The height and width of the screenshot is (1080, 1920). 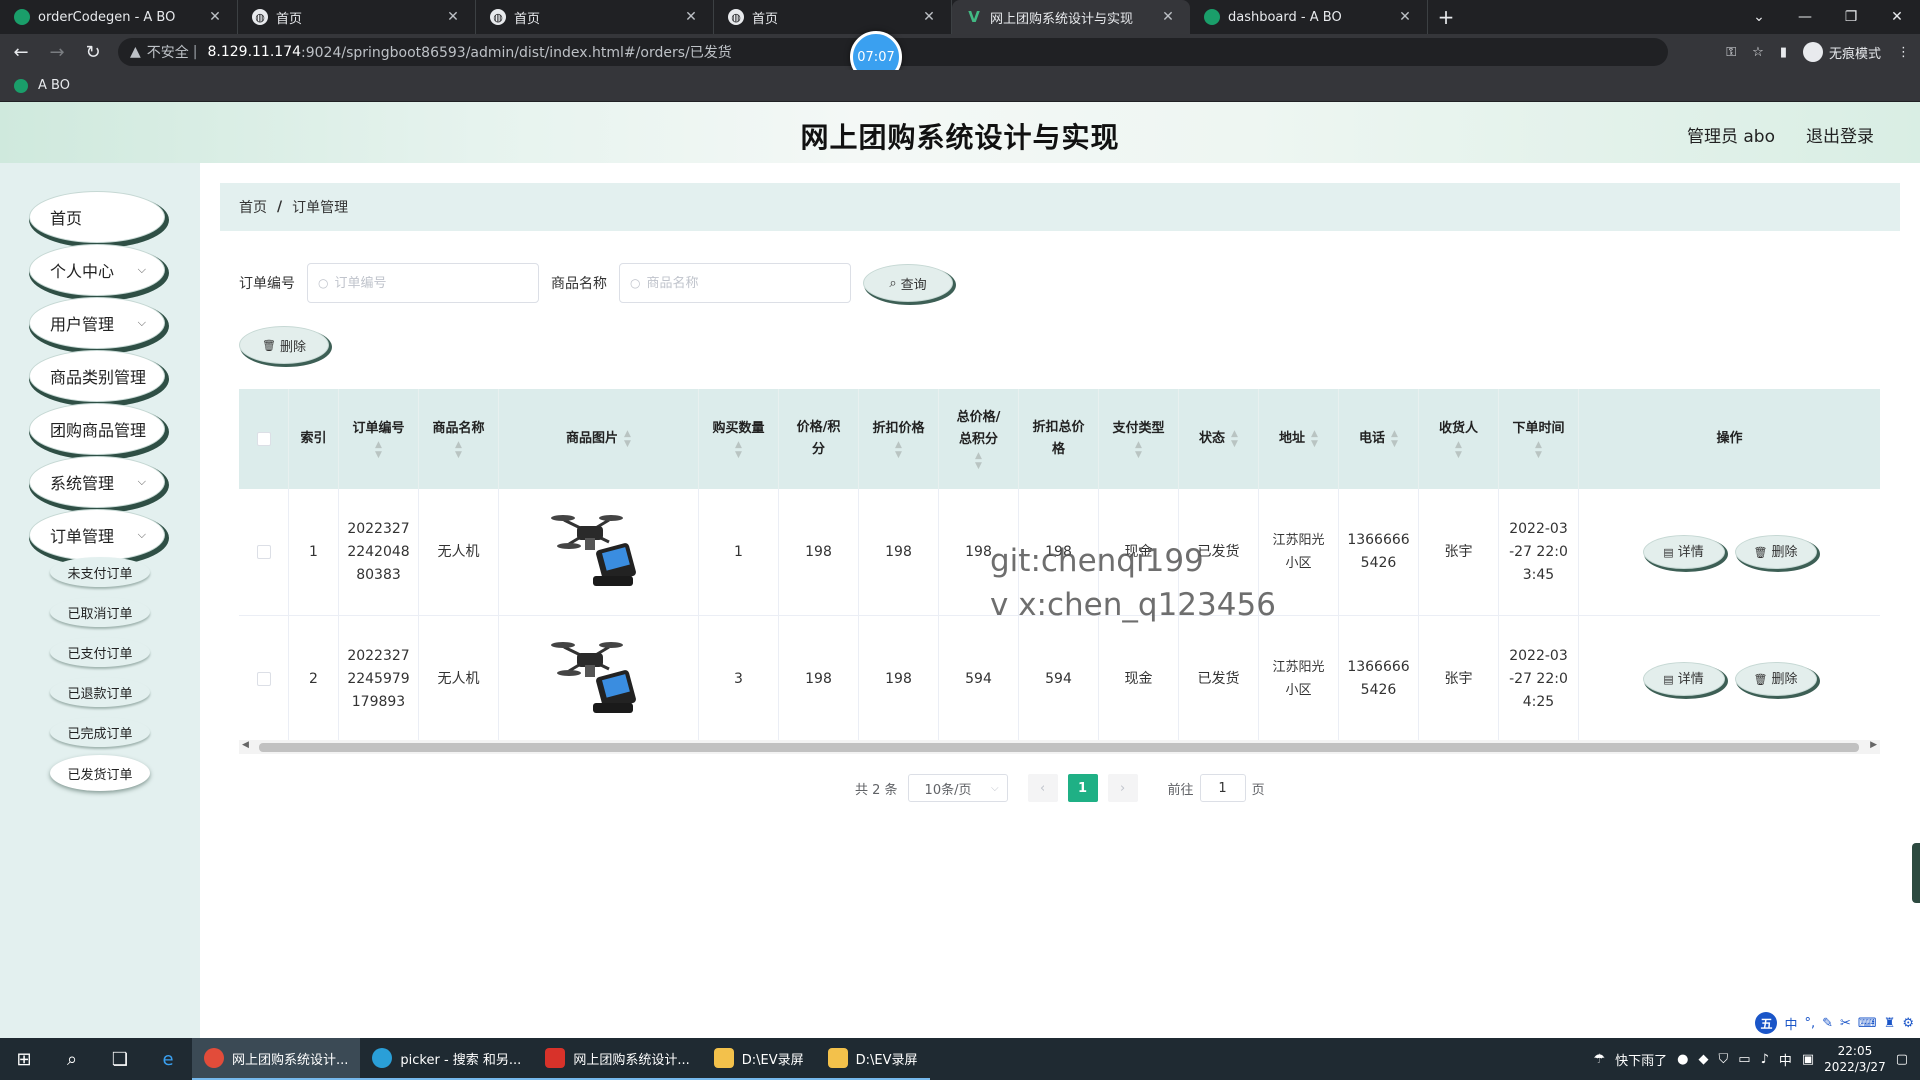 What do you see at coordinates (1682, 1059) in the screenshot?
I see `wechat-icon: ●` at bounding box center [1682, 1059].